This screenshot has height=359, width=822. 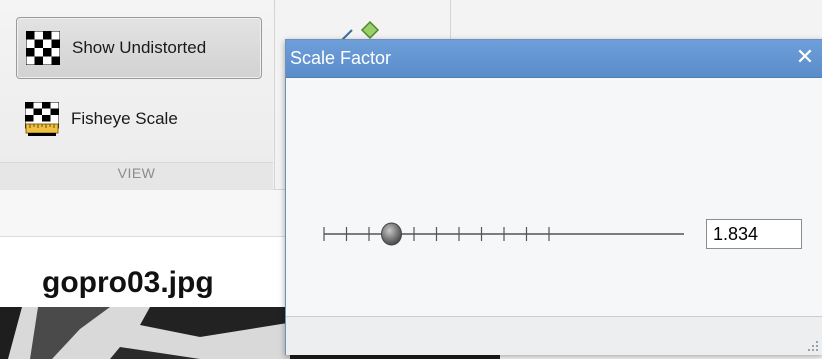 I want to click on view-group-label: VIEW, so click(x=136, y=173).